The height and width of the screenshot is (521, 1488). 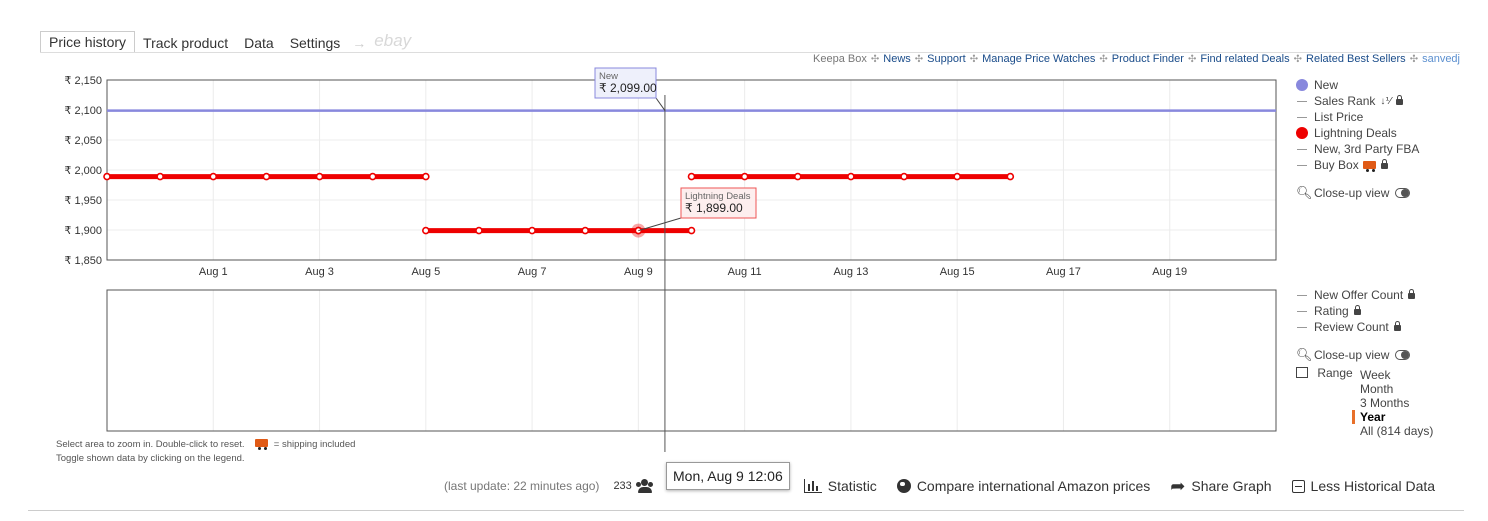 What do you see at coordinates (1304, 192) in the screenshot?
I see `search-icon: 🔍︎` at bounding box center [1304, 192].